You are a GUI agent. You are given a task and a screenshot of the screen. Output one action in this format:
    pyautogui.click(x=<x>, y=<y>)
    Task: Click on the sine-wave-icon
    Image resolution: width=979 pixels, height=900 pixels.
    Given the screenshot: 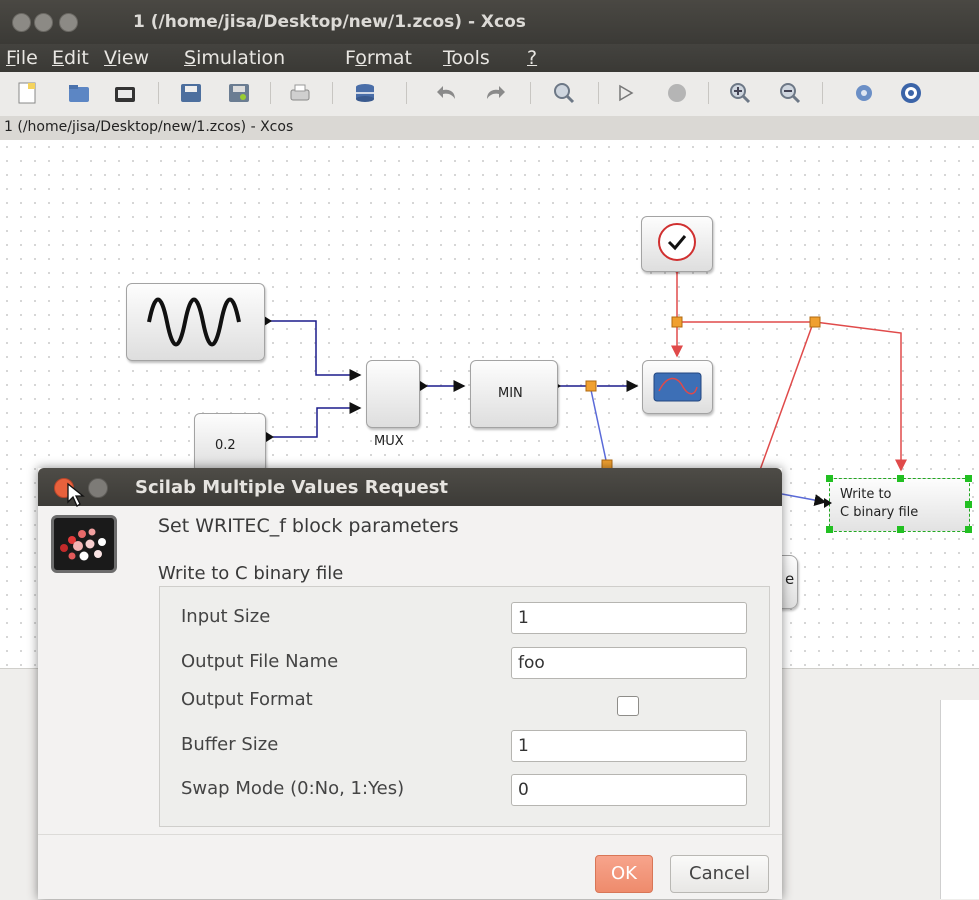 What is the action you would take?
    pyautogui.click(x=194, y=322)
    